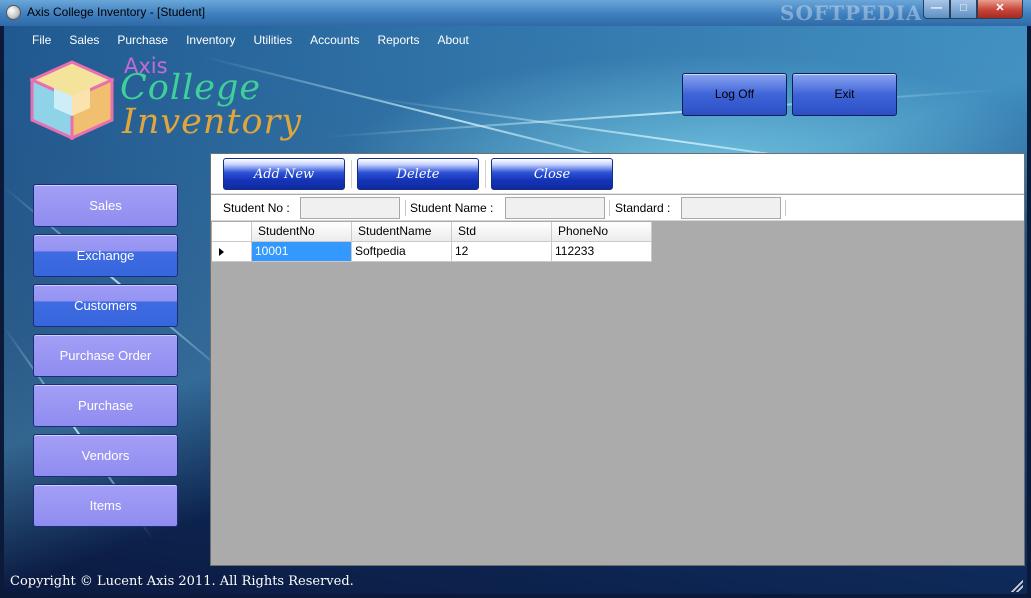 This screenshot has width=1031, height=598. I want to click on action-toolbar: Add New Delete Close, so click(617, 174).